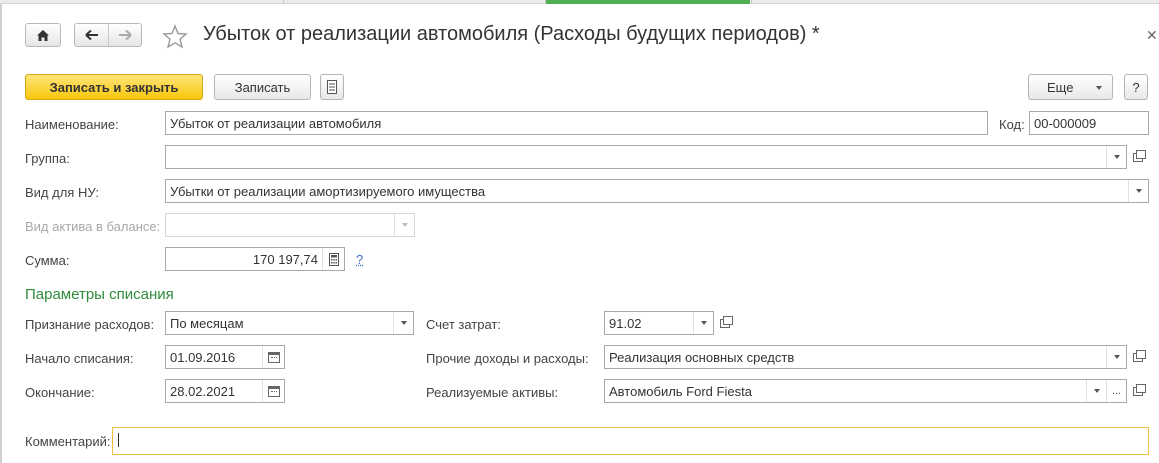 The height and width of the screenshot is (463, 1159). Describe the element at coordinates (492, 392) in the screenshot. I see `assets-label: Реализуемые активы:` at that location.